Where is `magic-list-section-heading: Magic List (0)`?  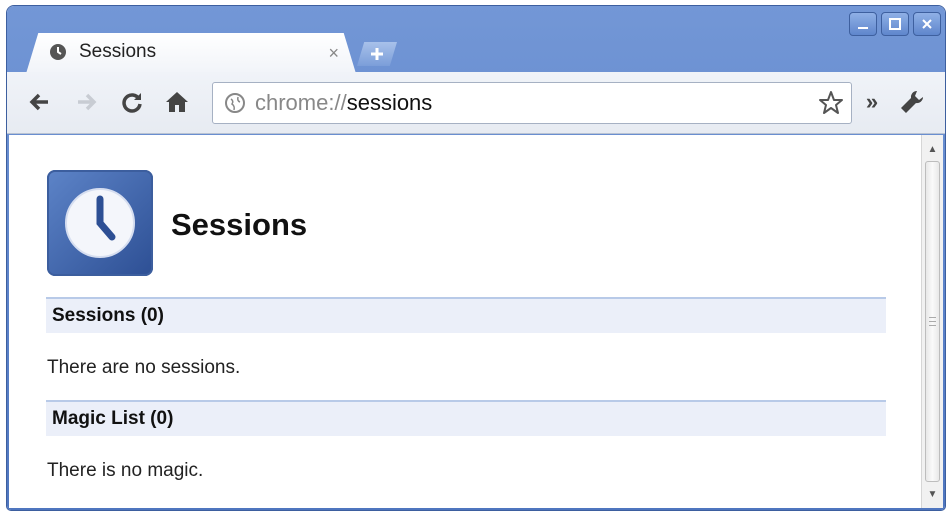
magic-list-section-heading: Magic List (0) is located at coordinates (466, 418).